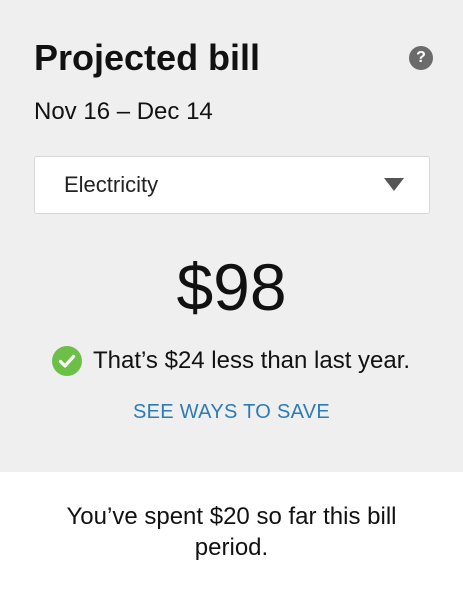  Describe the element at coordinates (123, 111) in the screenshot. I see `bill-date-range: Nov 16 – Dec 14` at that location.